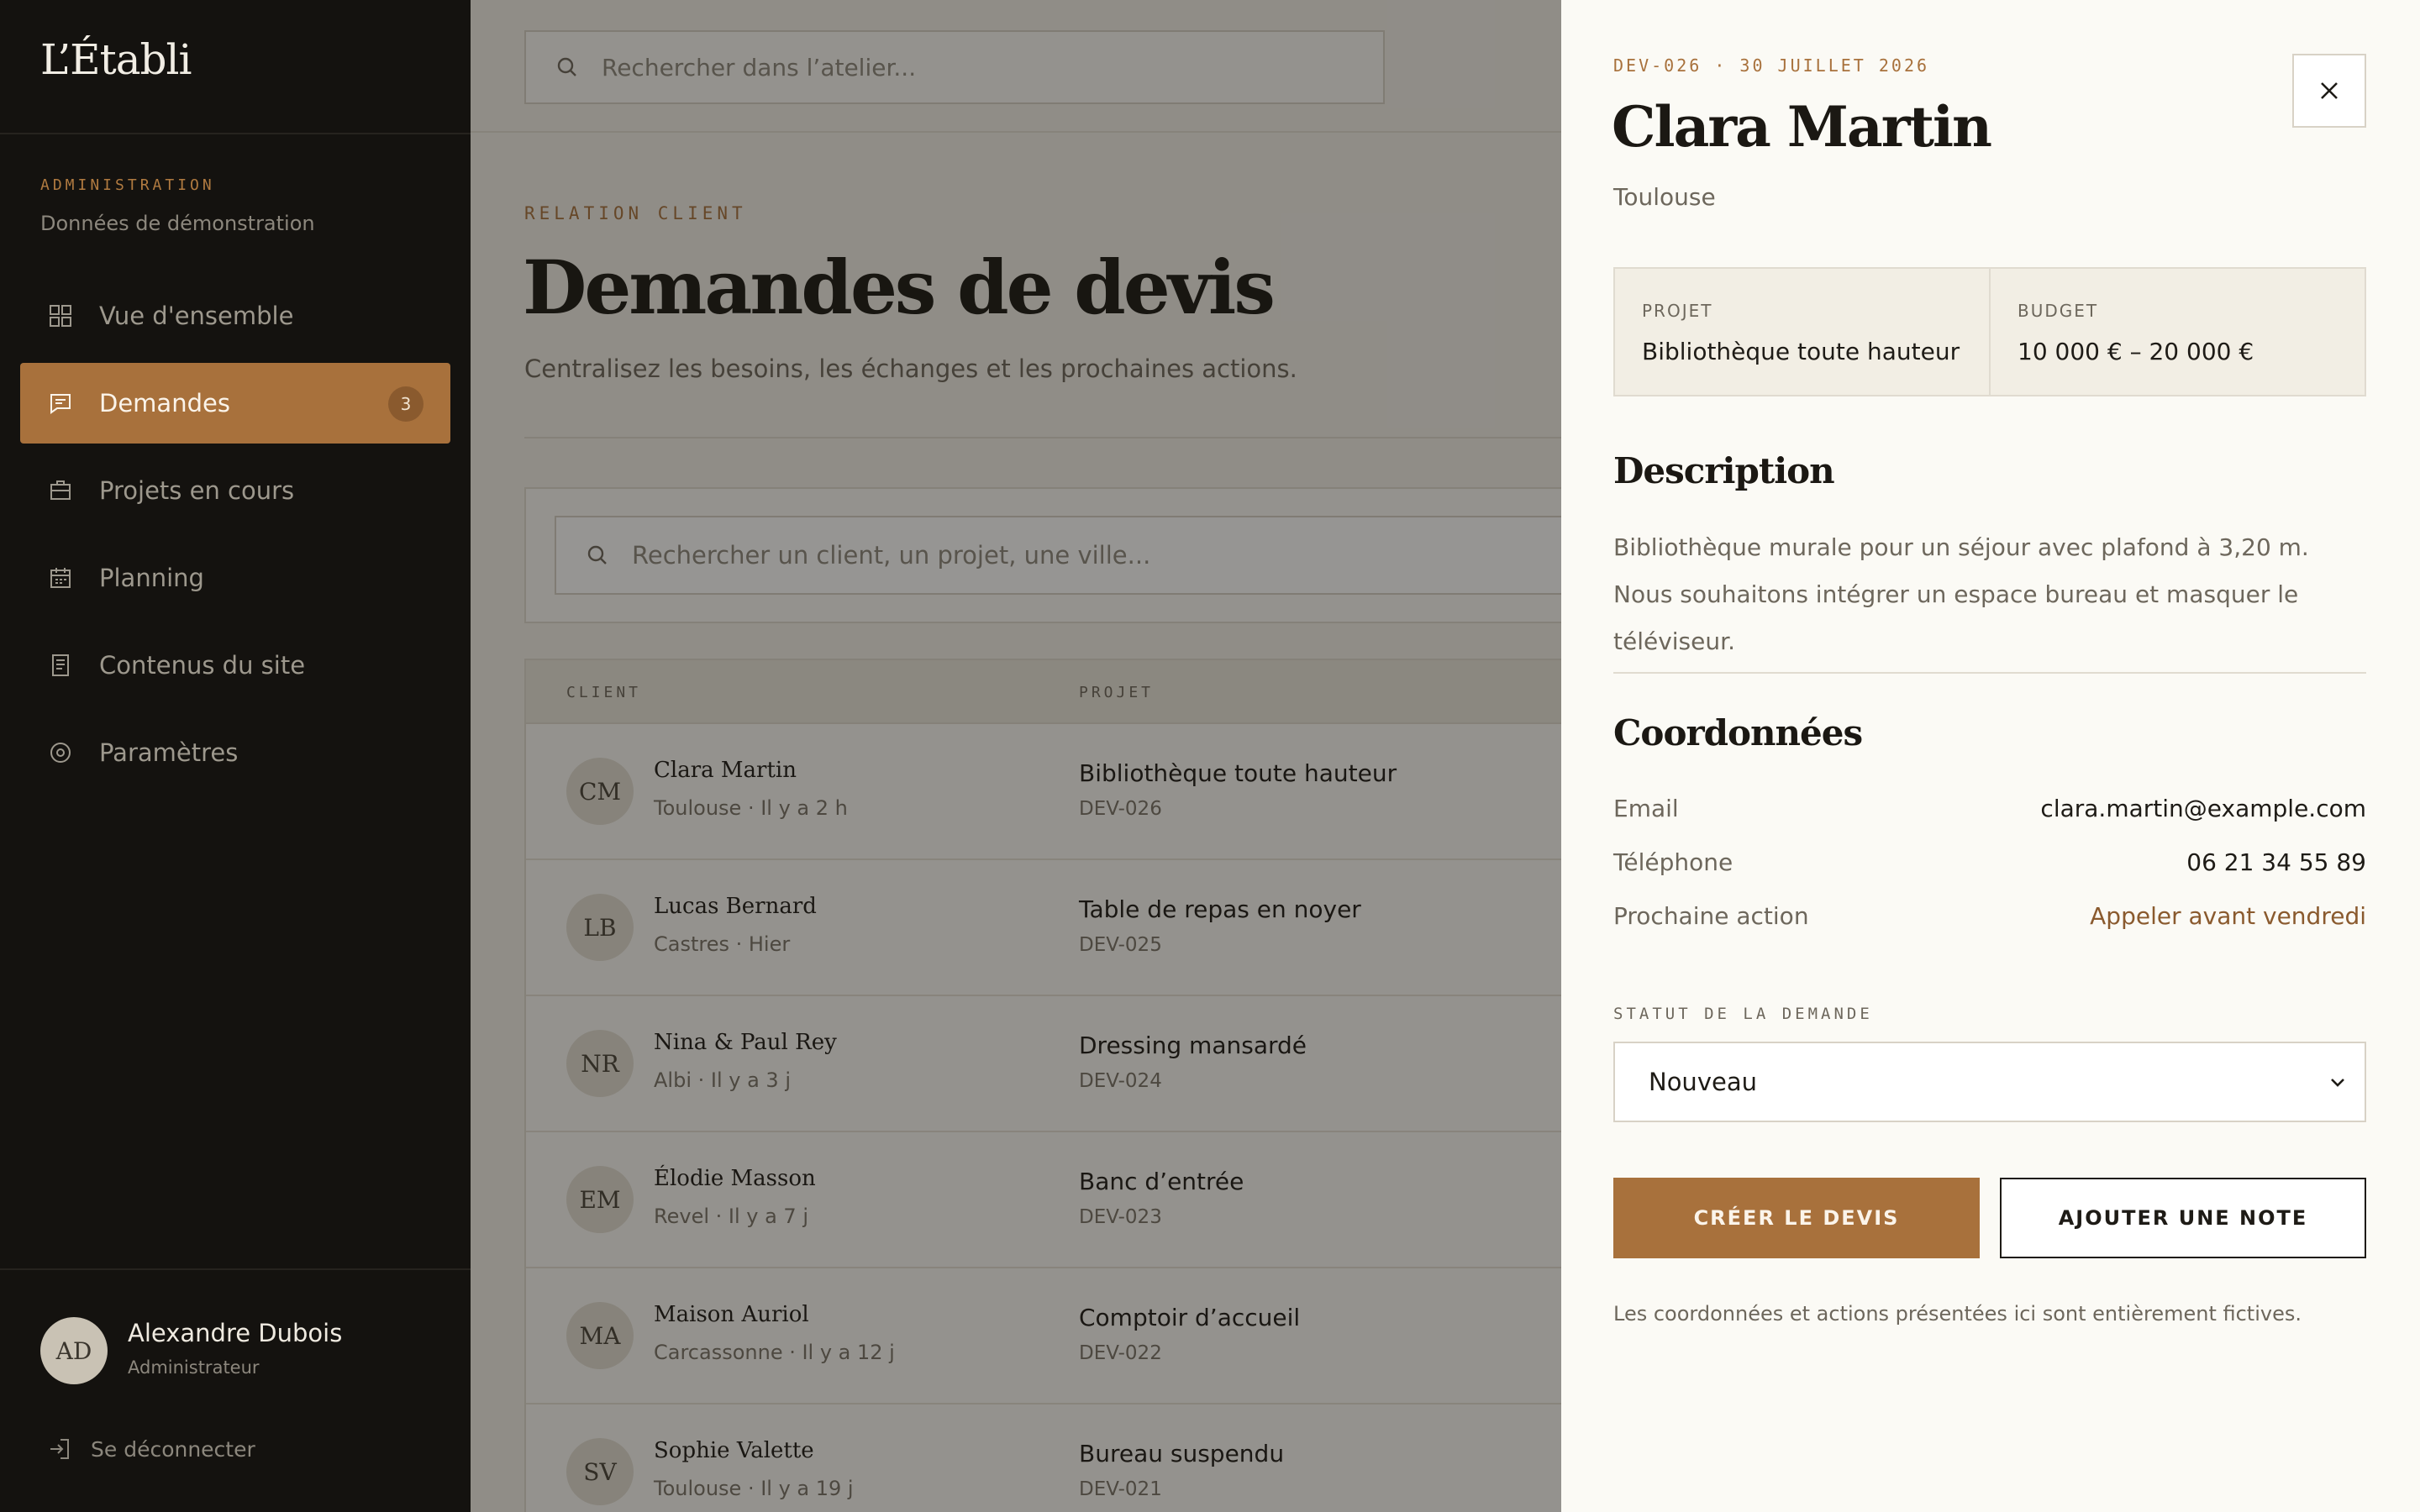 The image size is (2420, 1512). I want to click on sidebar-item-label: Contenus du site, so click(202, 665).